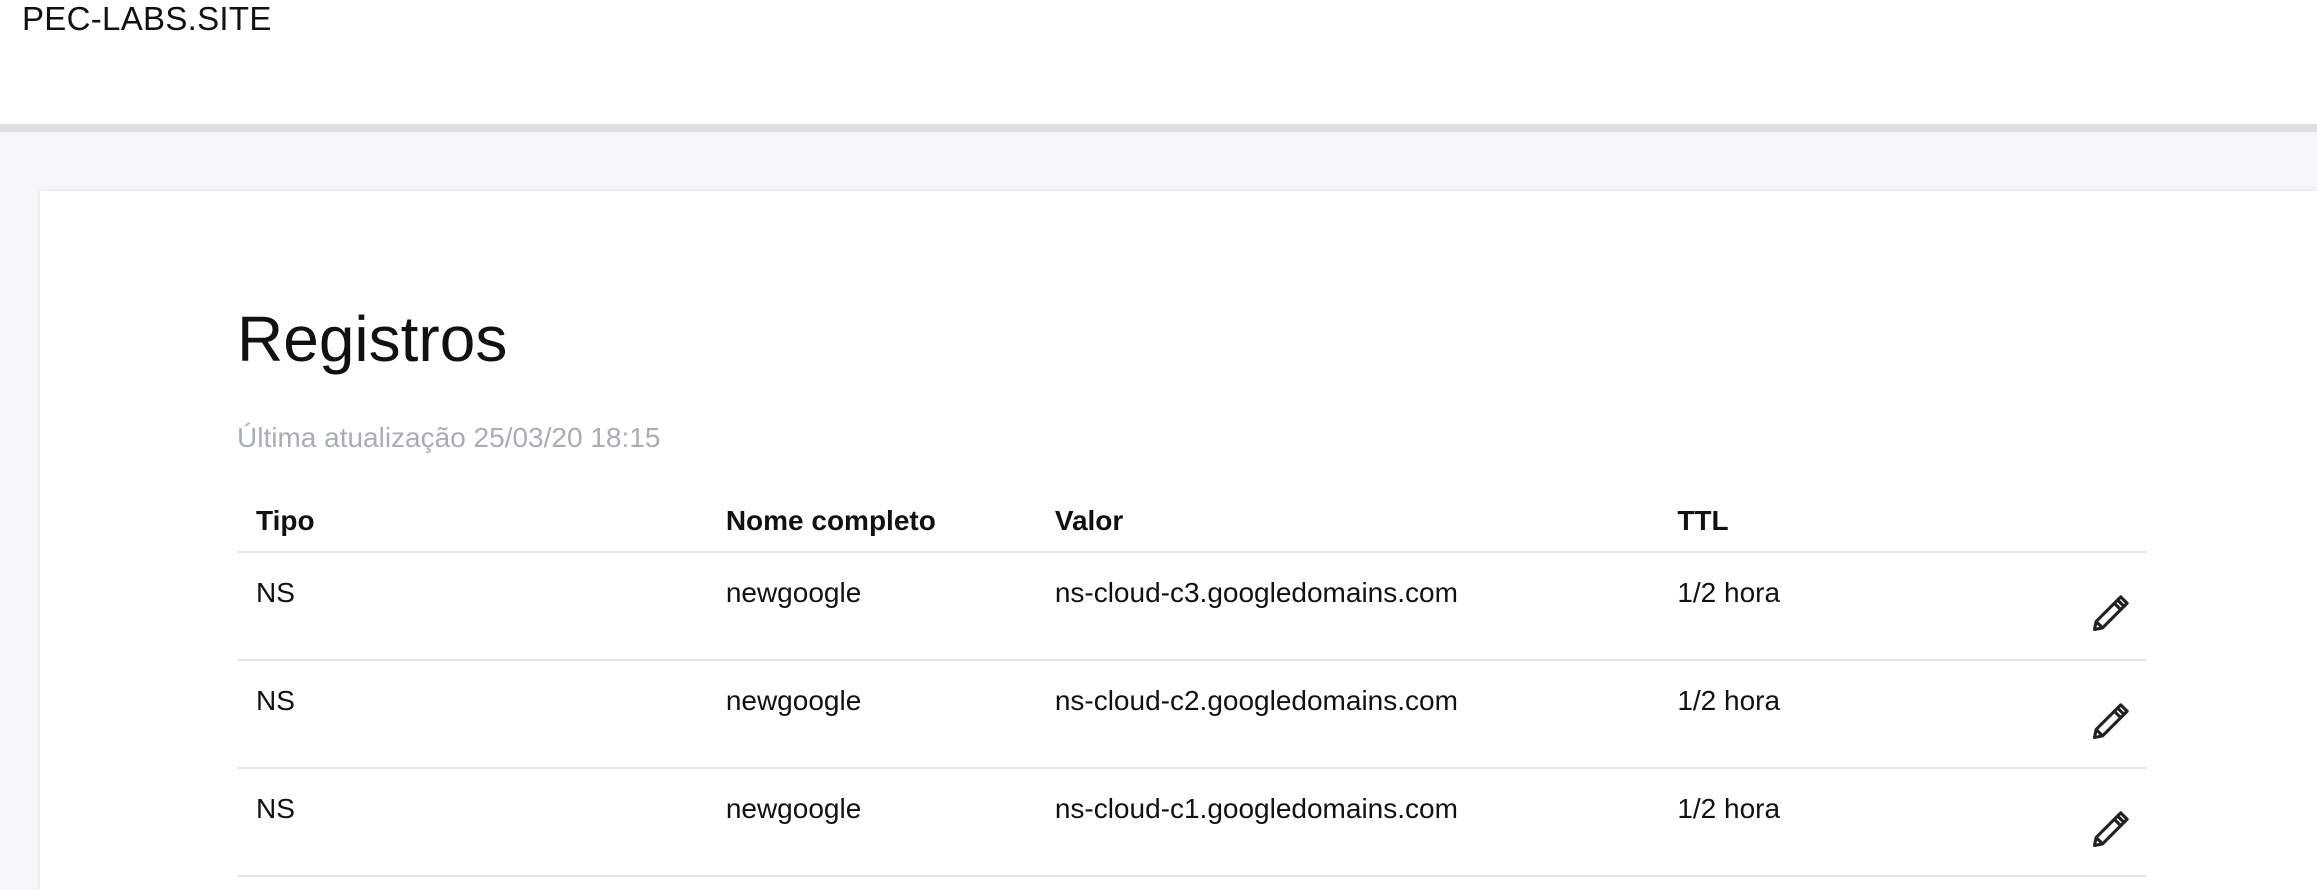  What do you see at coordinates (1347, 522) in the screenshot?
I see `column-header-value: Valor` at bounding box center [1347, 522].